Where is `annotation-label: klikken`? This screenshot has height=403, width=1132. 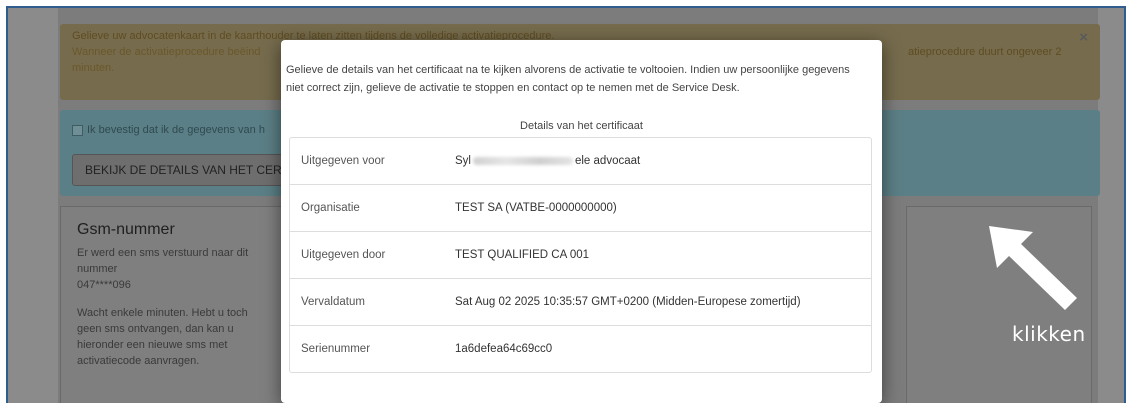 annotation-label: klikken is located at coordinates (1049, 334).